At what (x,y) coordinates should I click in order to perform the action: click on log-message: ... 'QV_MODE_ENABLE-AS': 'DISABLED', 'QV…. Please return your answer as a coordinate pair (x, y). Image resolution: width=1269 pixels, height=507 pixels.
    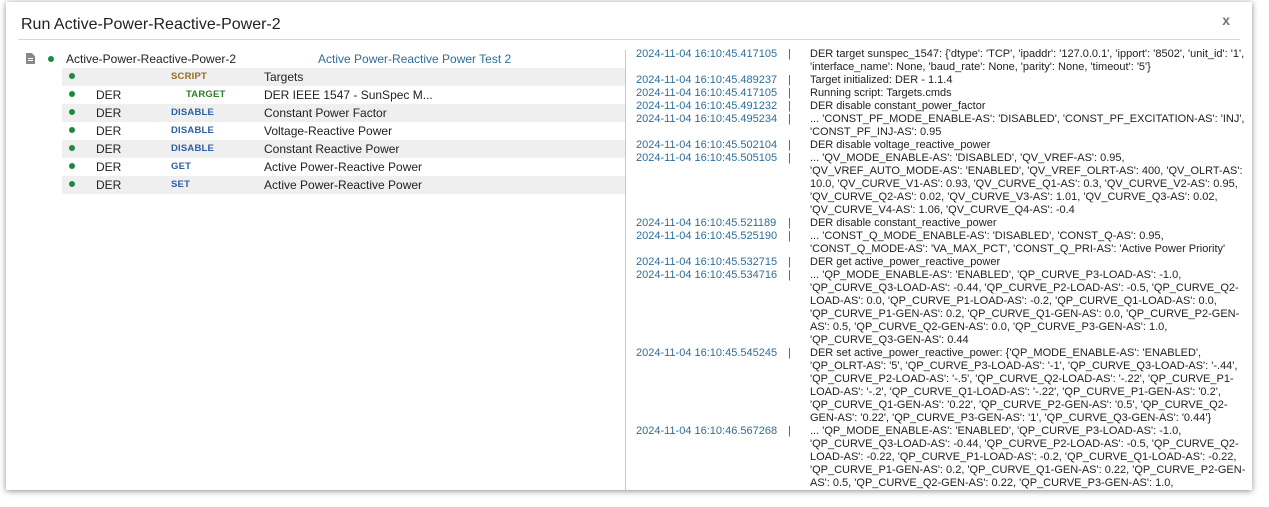
    Looking at the image, I should click on (1026, 184).